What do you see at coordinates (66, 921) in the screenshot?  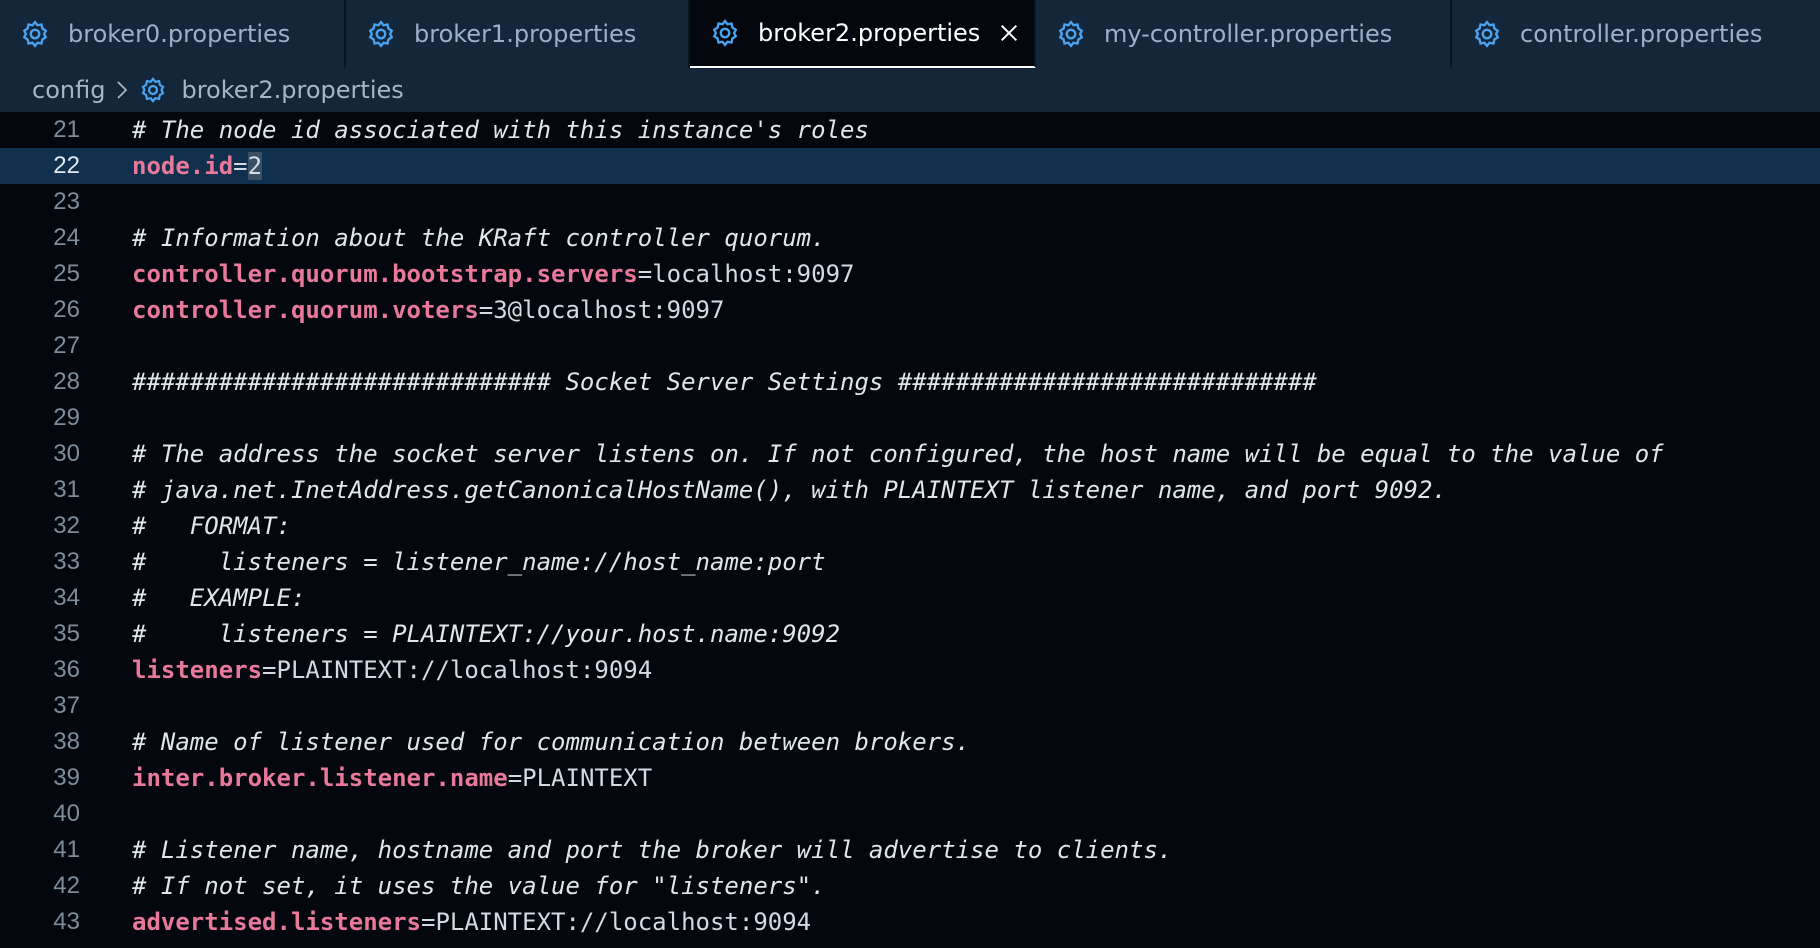 I see `line-number: 43` at bounding box center [66, 921].